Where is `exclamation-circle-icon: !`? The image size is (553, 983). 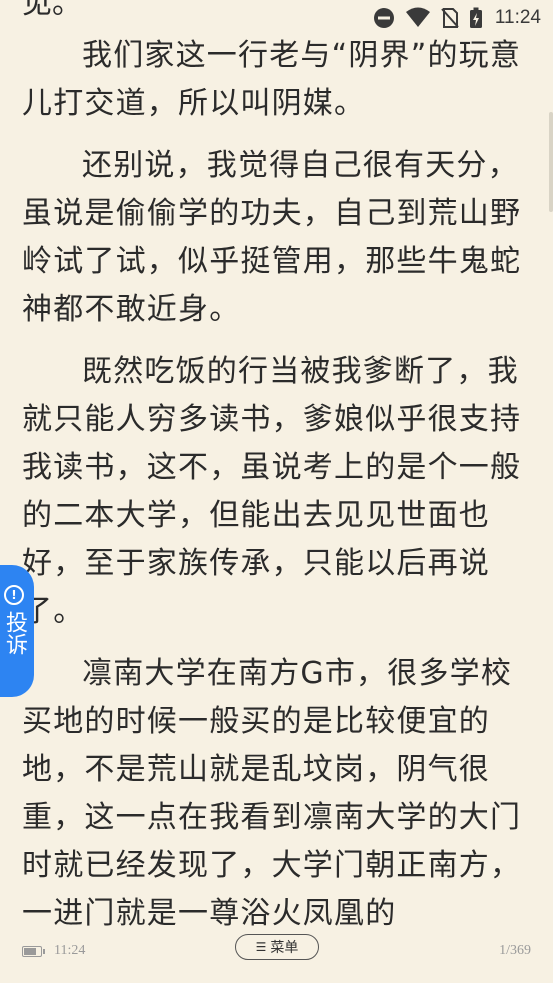
exclamation-circle-icon: ! is located at coordinates (14, 595).